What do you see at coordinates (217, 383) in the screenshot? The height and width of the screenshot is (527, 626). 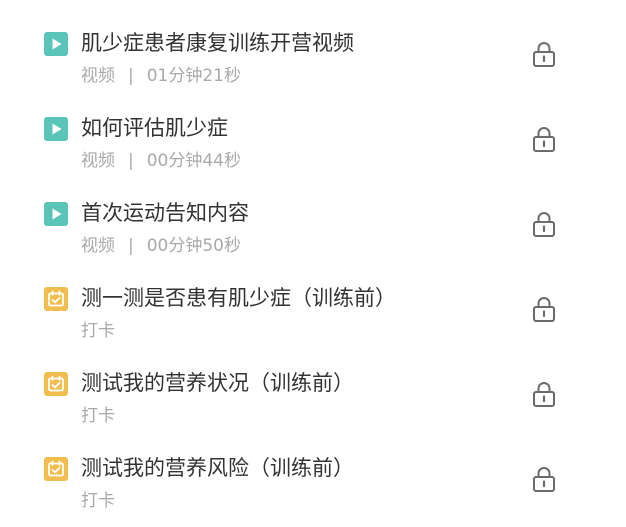 I see `lesson-title: 测试我的营养状况（训练前）` at bounding box center [217, 383].